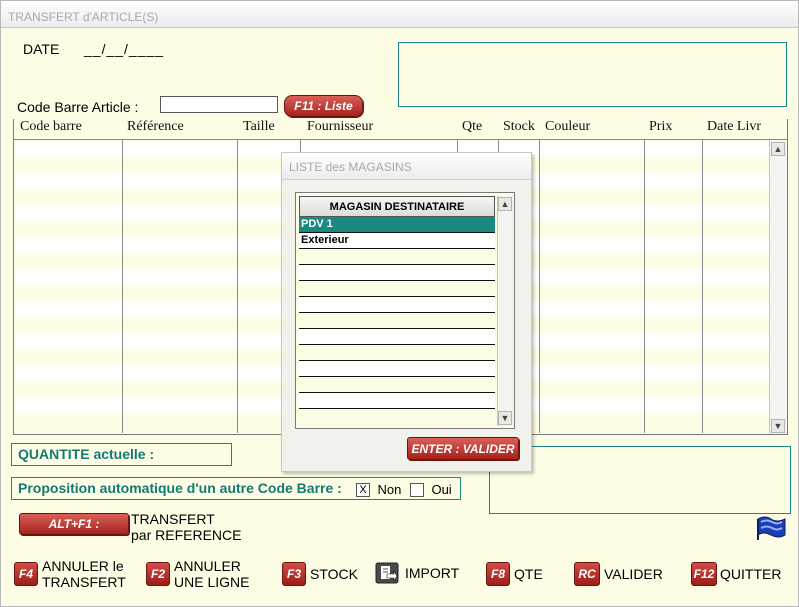  I want to click on info-box, so click(592, 74).